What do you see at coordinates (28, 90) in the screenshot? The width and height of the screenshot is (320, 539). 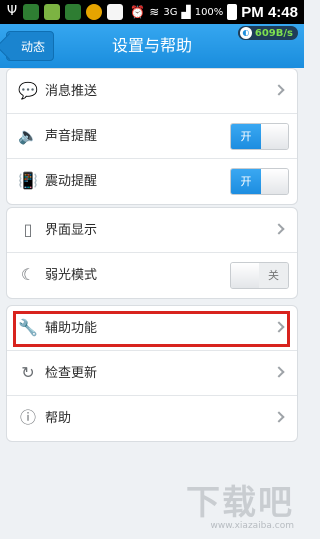 I see `speech-bubble-icon: 💬` at bounding box center [28, 90].